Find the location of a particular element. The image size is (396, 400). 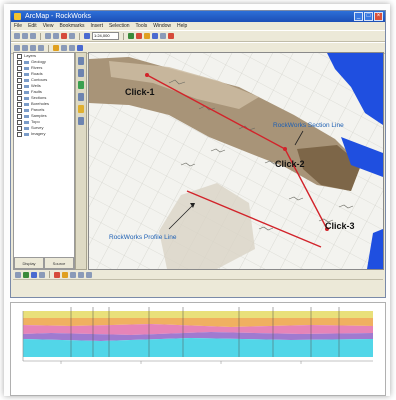

maximize-button: □ is located at coordinates (368, 16).